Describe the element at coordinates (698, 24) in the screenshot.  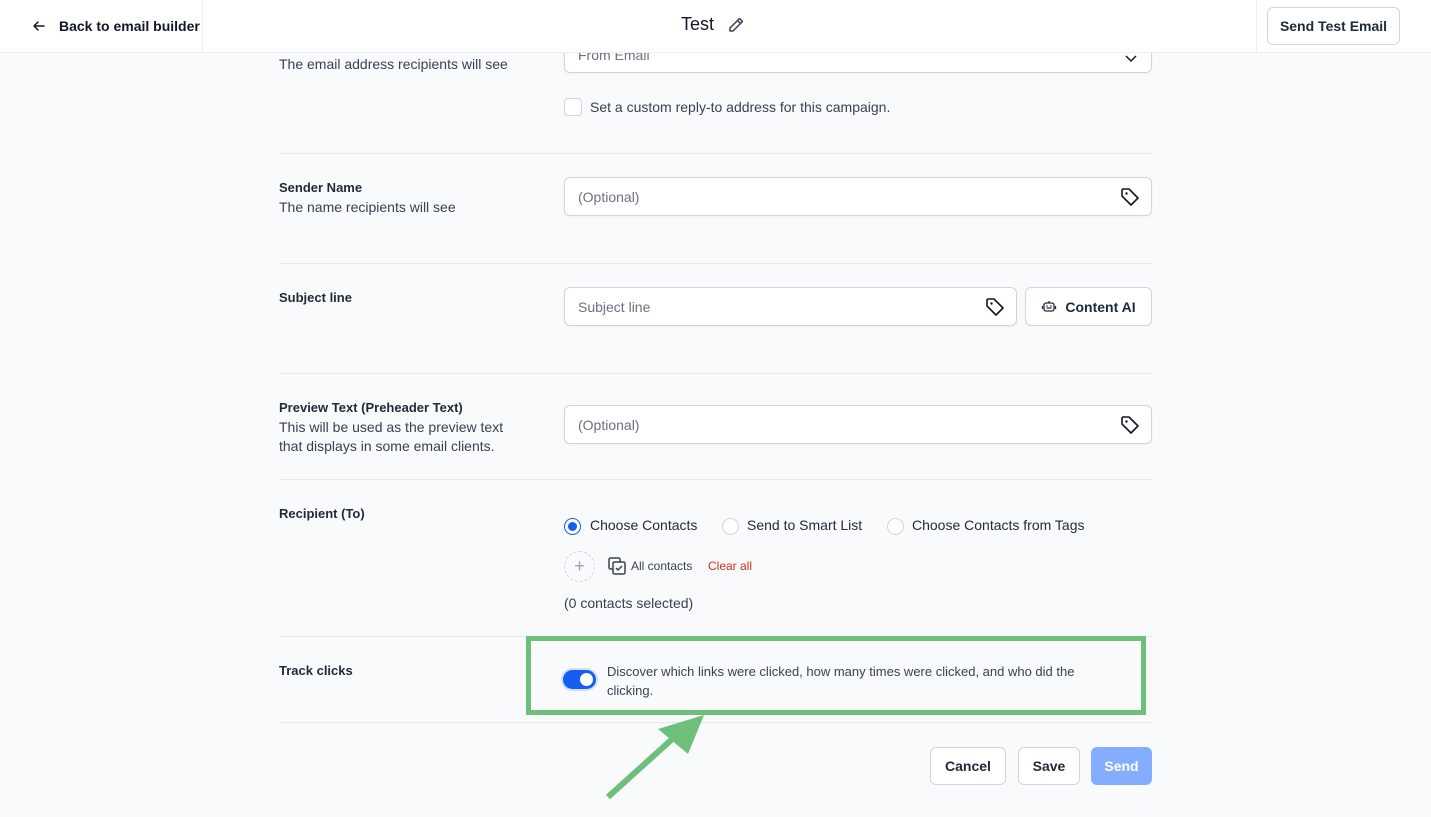
I see `page-title: Test` at that location.